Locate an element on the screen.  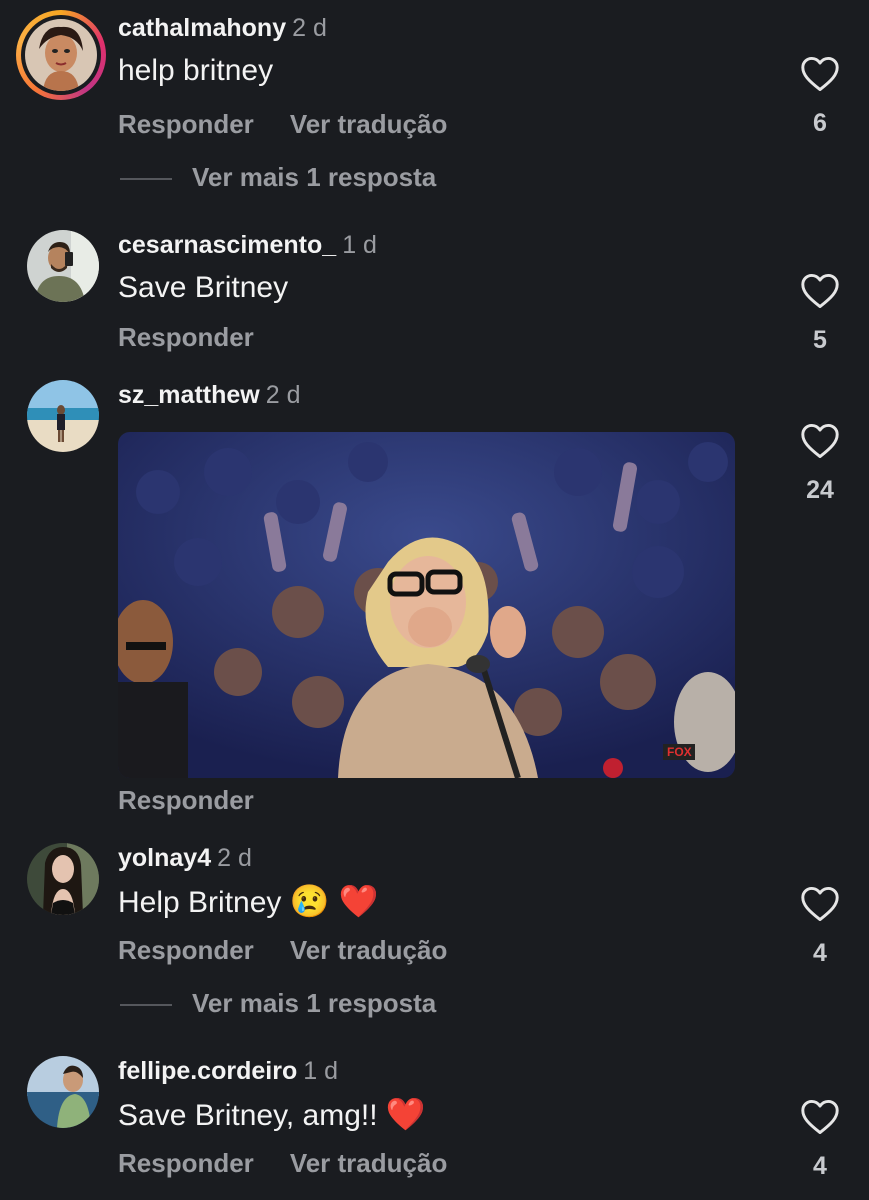
emoji-heart: ❤️ is located at coordinates (405, 1114).